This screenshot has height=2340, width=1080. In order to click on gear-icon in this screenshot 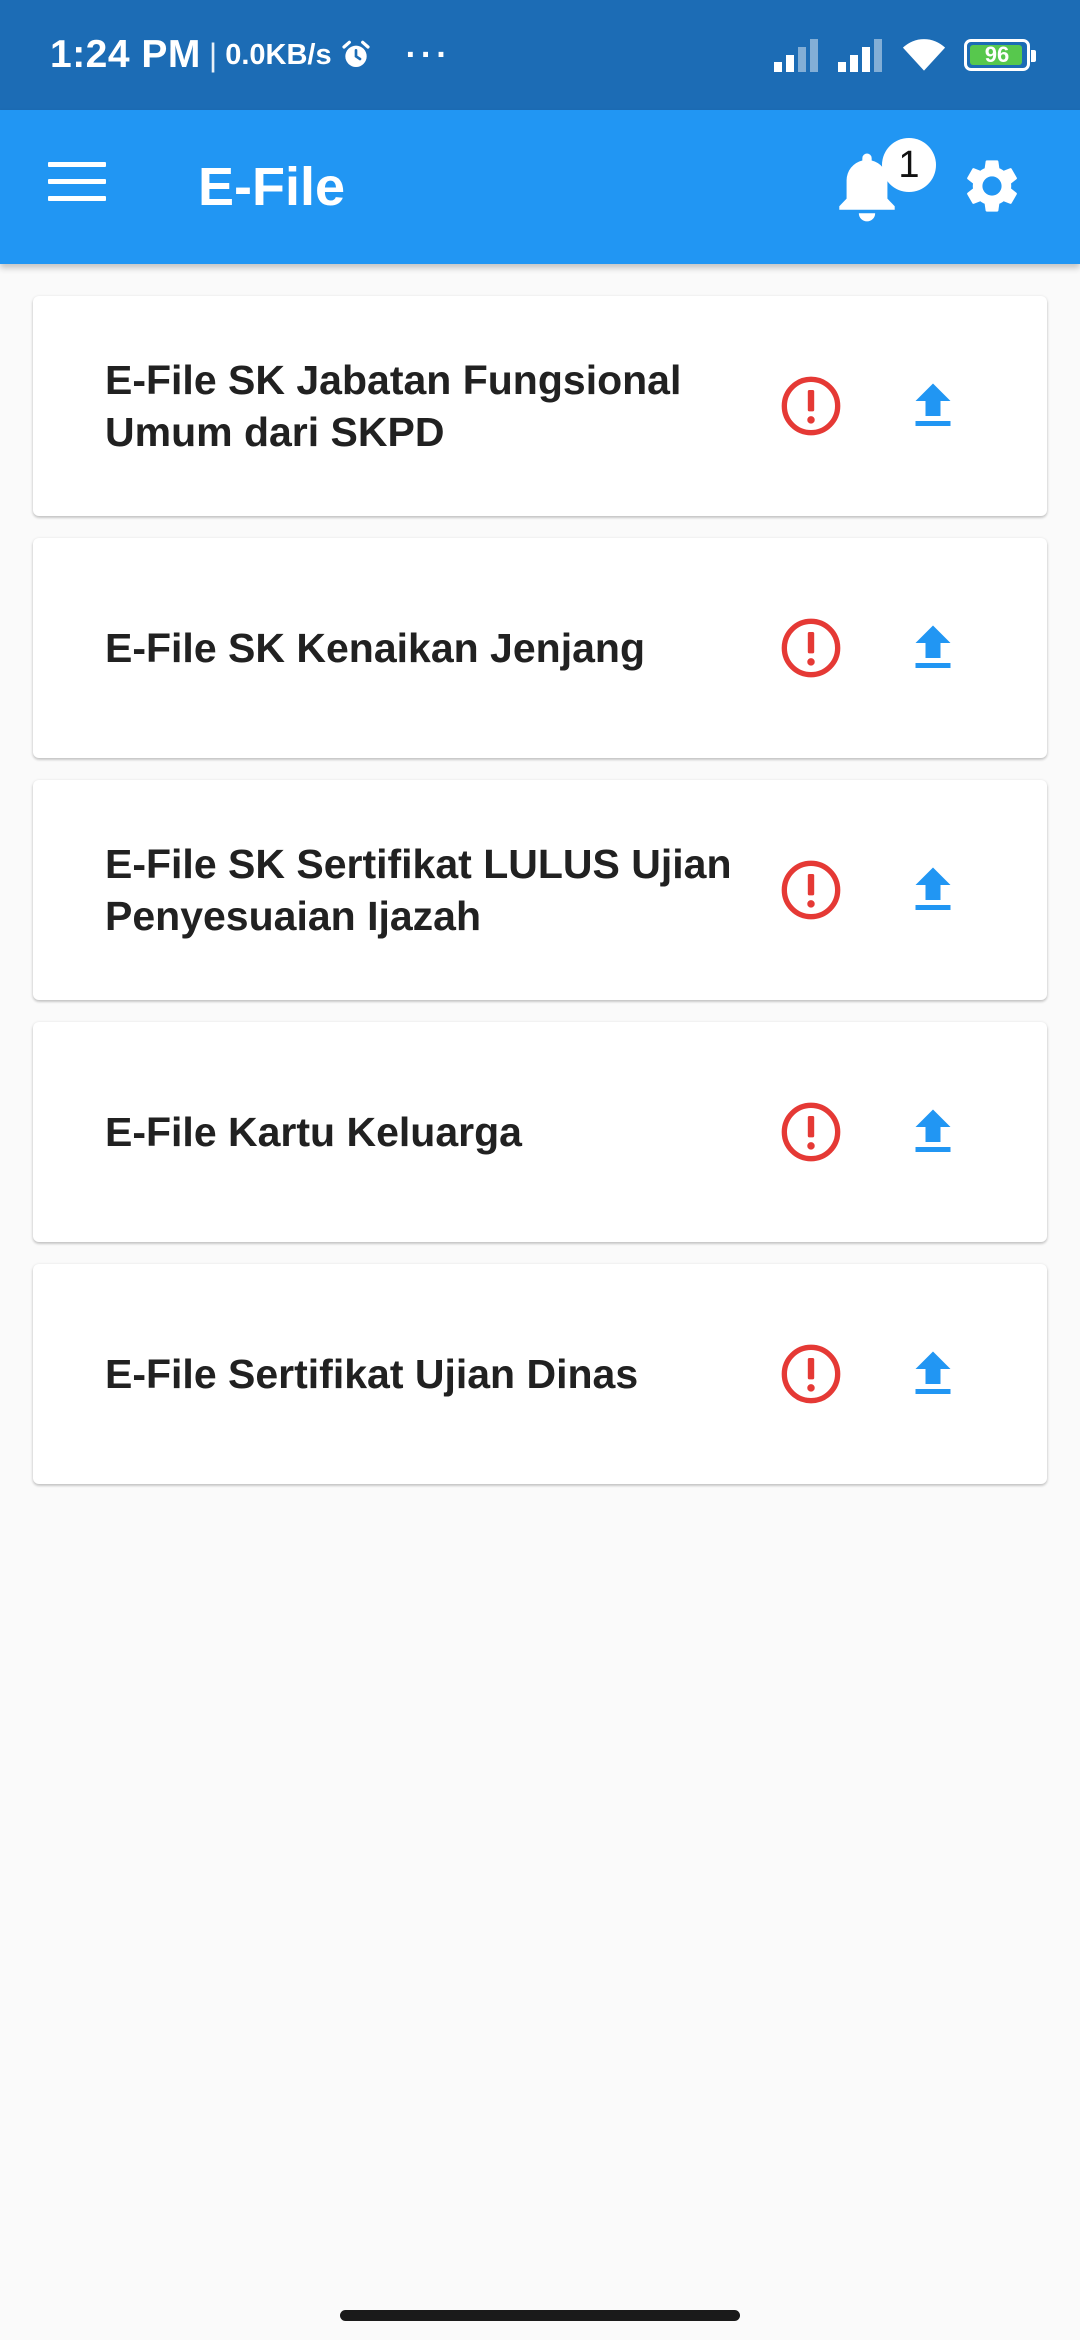, I will do `click(992, 186)`.